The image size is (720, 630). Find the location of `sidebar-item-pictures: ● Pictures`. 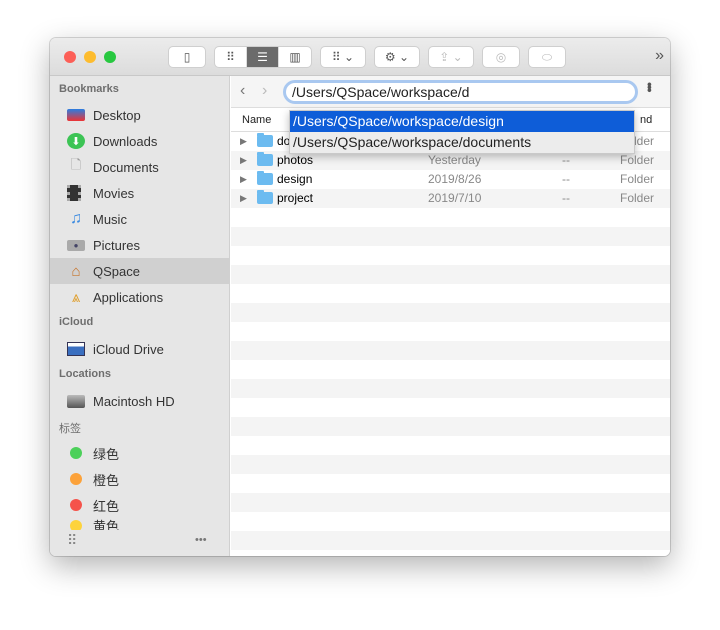

sidebar-item-pictures: ● Pictures is located at coordinates (140, 245).